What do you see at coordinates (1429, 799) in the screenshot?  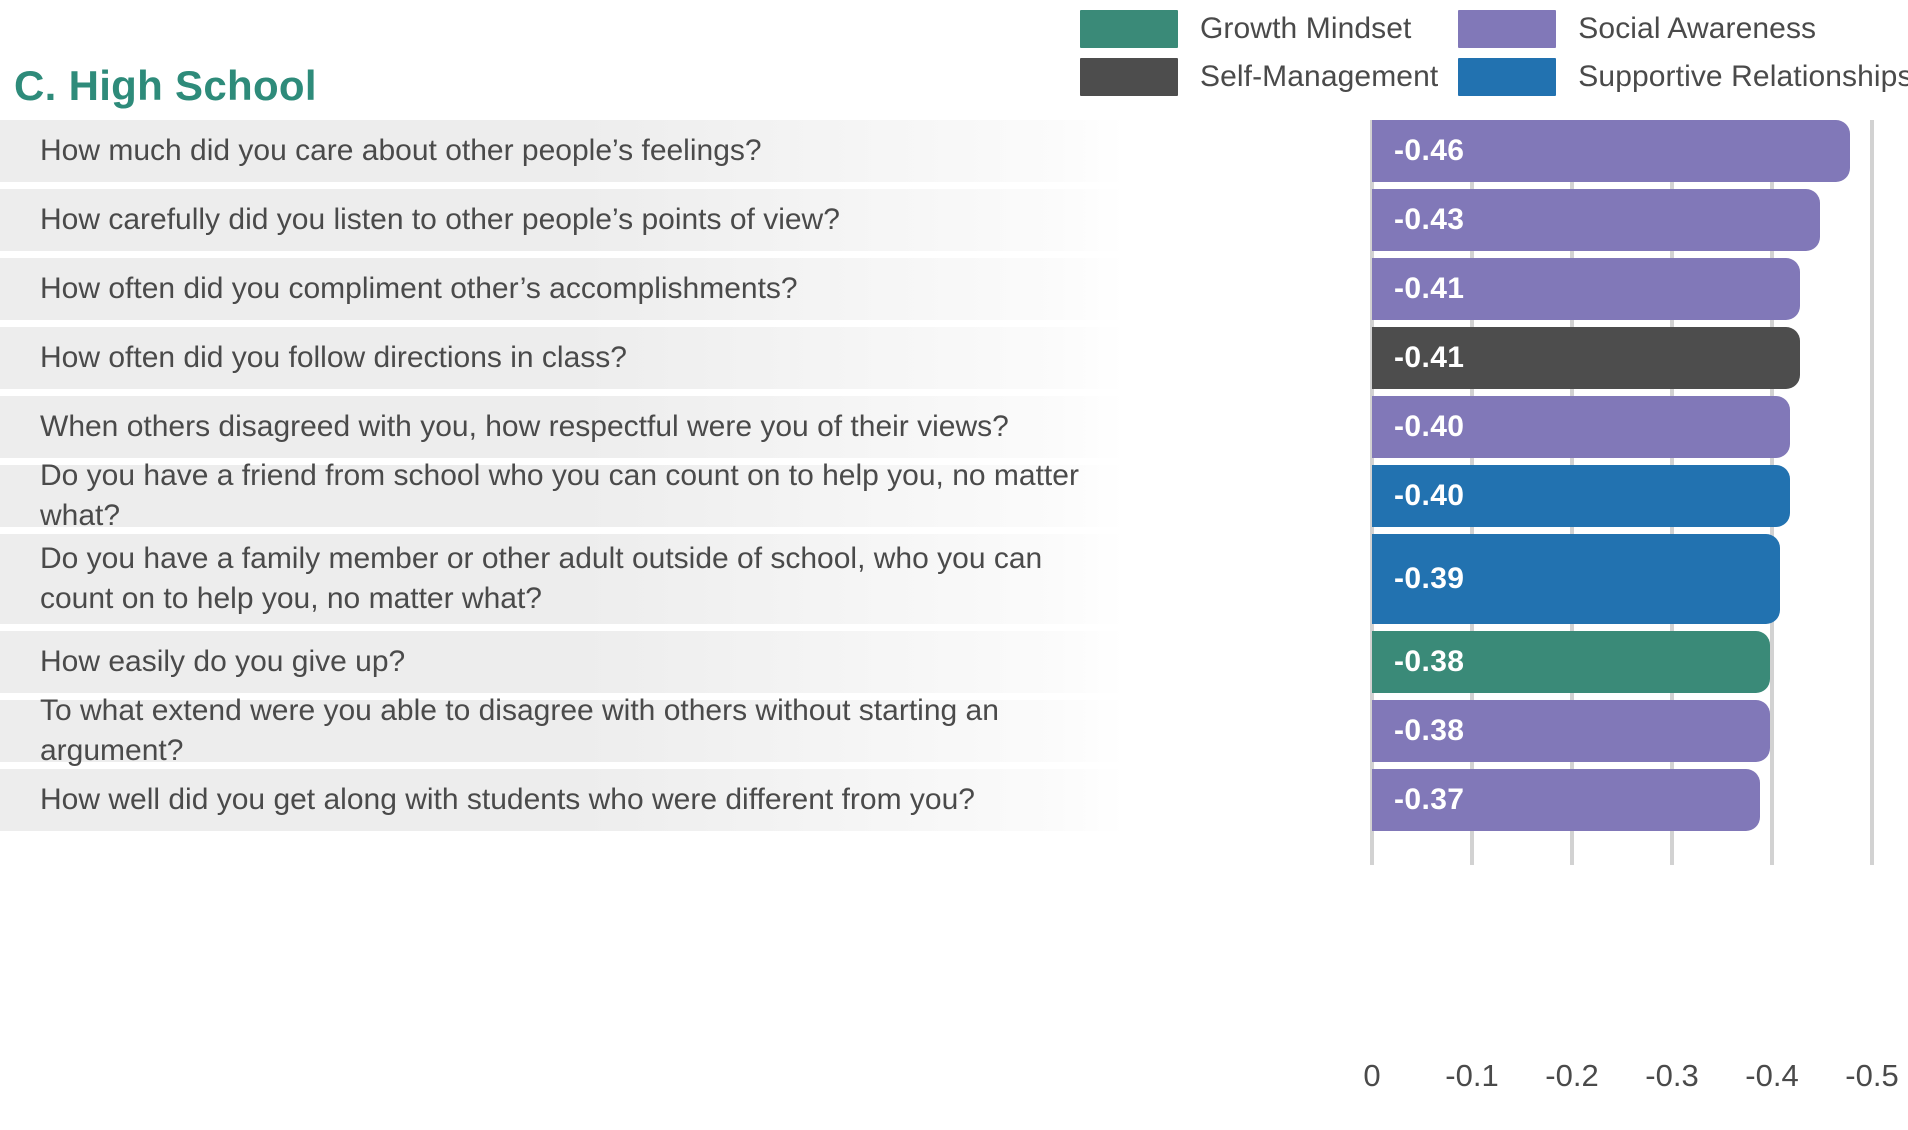 I see `bar-value-label: -0.37` at bounding box center [1429, 799].